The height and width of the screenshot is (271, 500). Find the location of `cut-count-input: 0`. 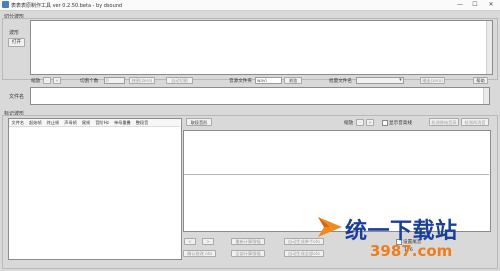

cut-count-input: 0 is located at coordinates (114, 80).